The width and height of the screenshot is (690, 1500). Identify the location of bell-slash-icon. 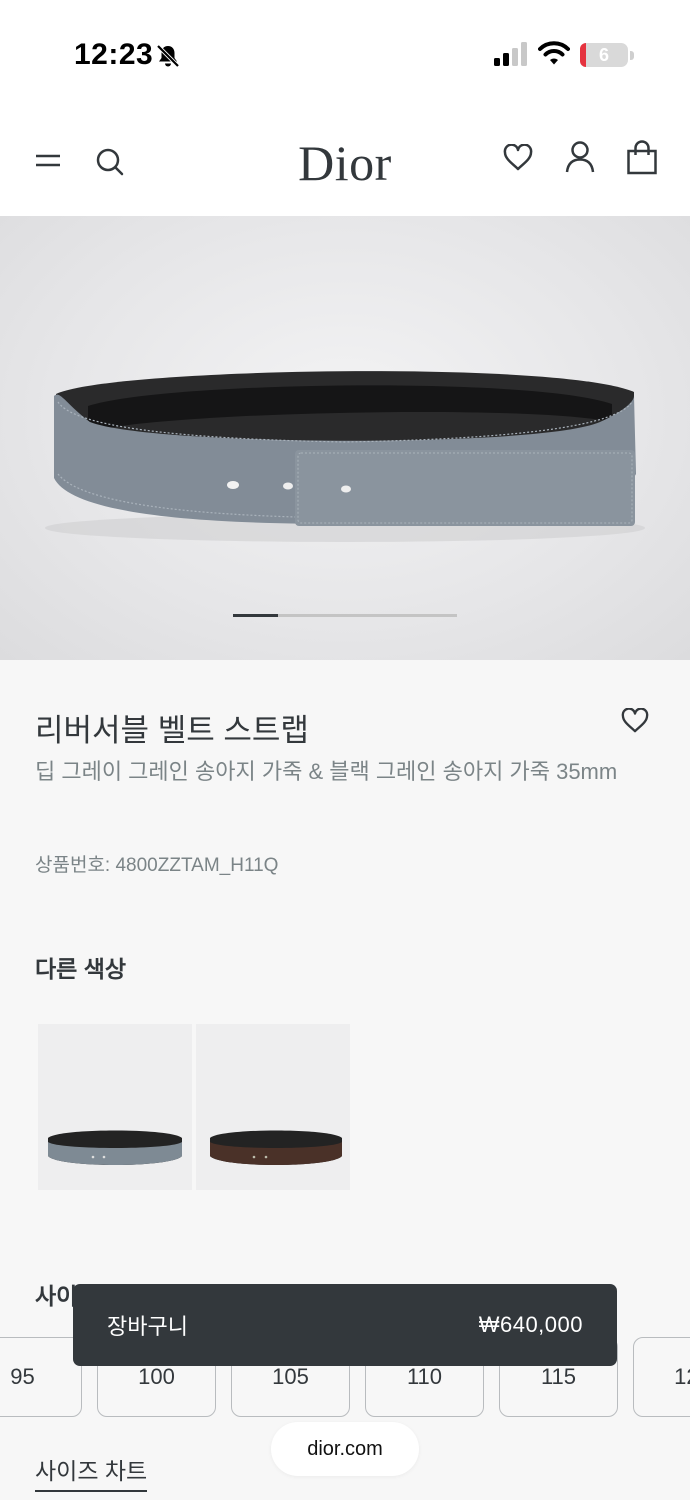
(168, 56).